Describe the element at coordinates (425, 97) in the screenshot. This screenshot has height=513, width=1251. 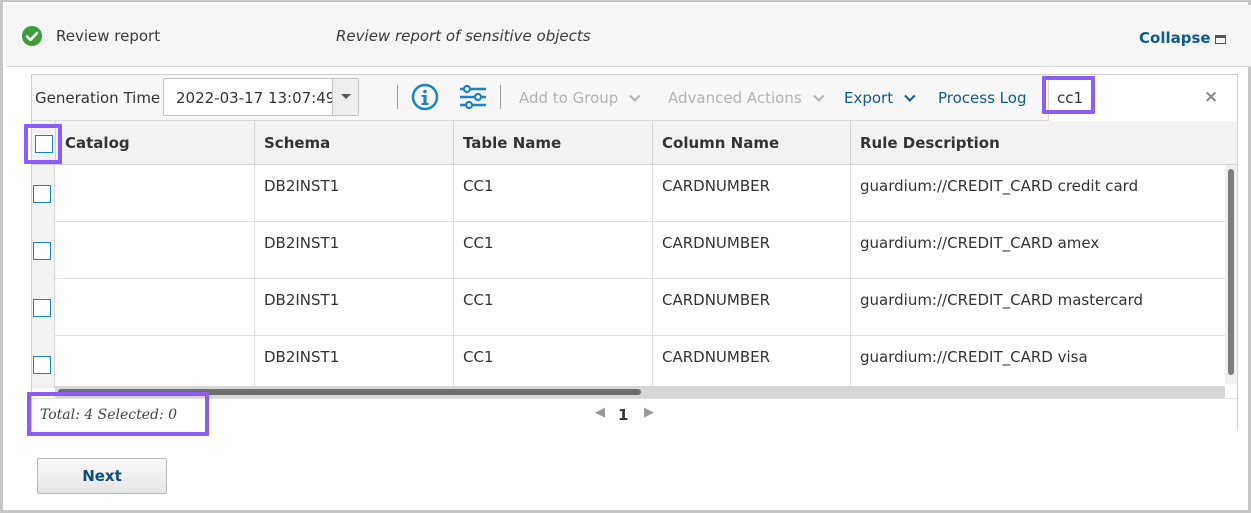
I see `info-icon` at that location.